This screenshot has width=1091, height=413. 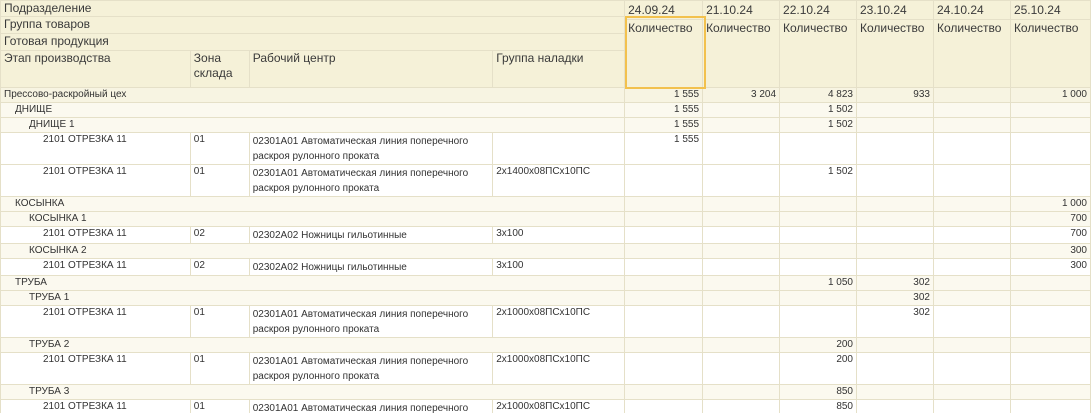 What do you see at coordinates (219, 69) in the screenshot?
I see `column-header-zone: Зона склада` at bounding box center [219, 69].